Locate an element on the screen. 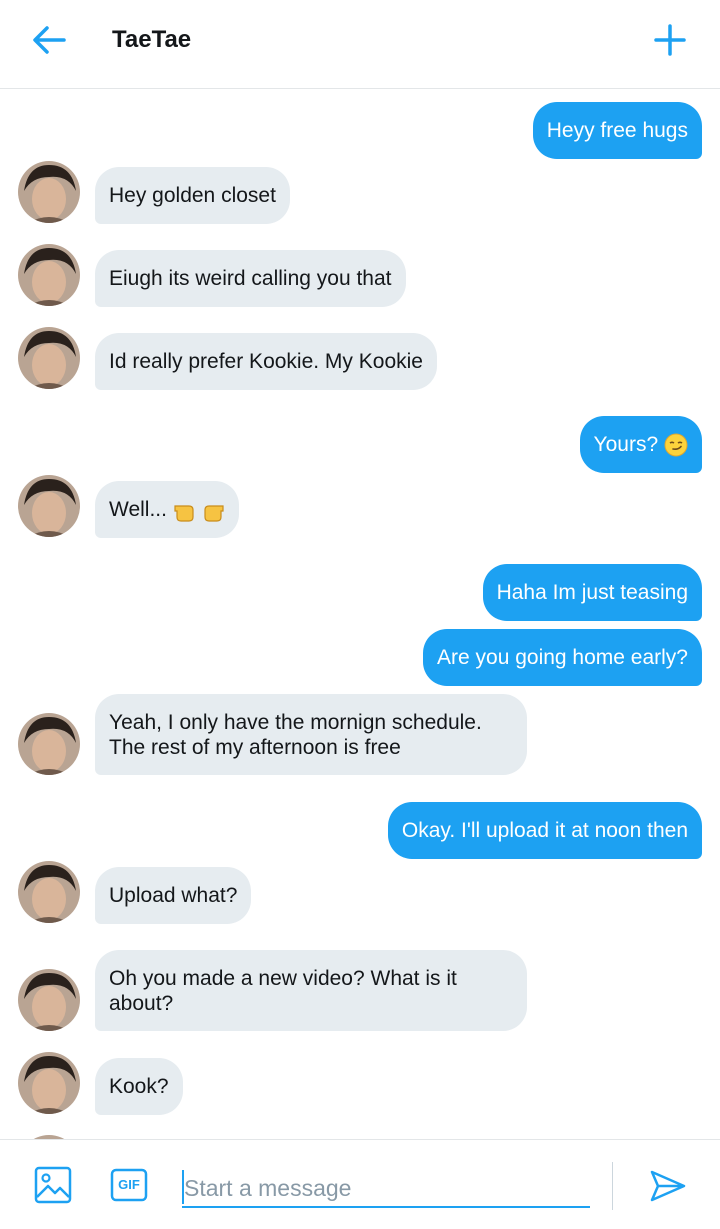  composer-divider is located at coordinates (612, 1186).